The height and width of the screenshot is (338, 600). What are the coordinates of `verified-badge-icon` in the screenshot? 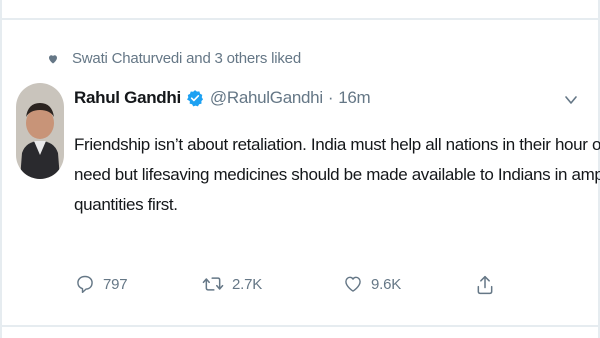 It's located at (195, 98).